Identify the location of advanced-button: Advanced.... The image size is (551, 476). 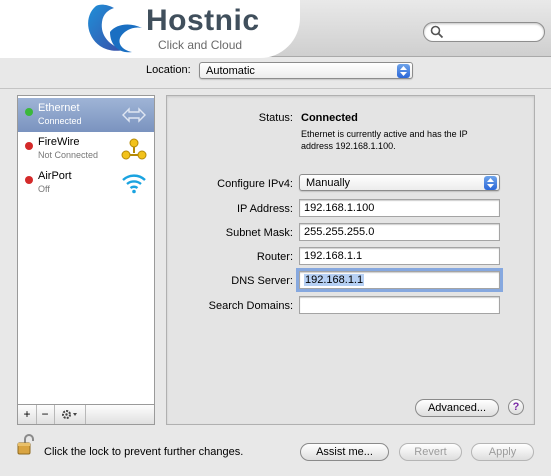
(457, 408).